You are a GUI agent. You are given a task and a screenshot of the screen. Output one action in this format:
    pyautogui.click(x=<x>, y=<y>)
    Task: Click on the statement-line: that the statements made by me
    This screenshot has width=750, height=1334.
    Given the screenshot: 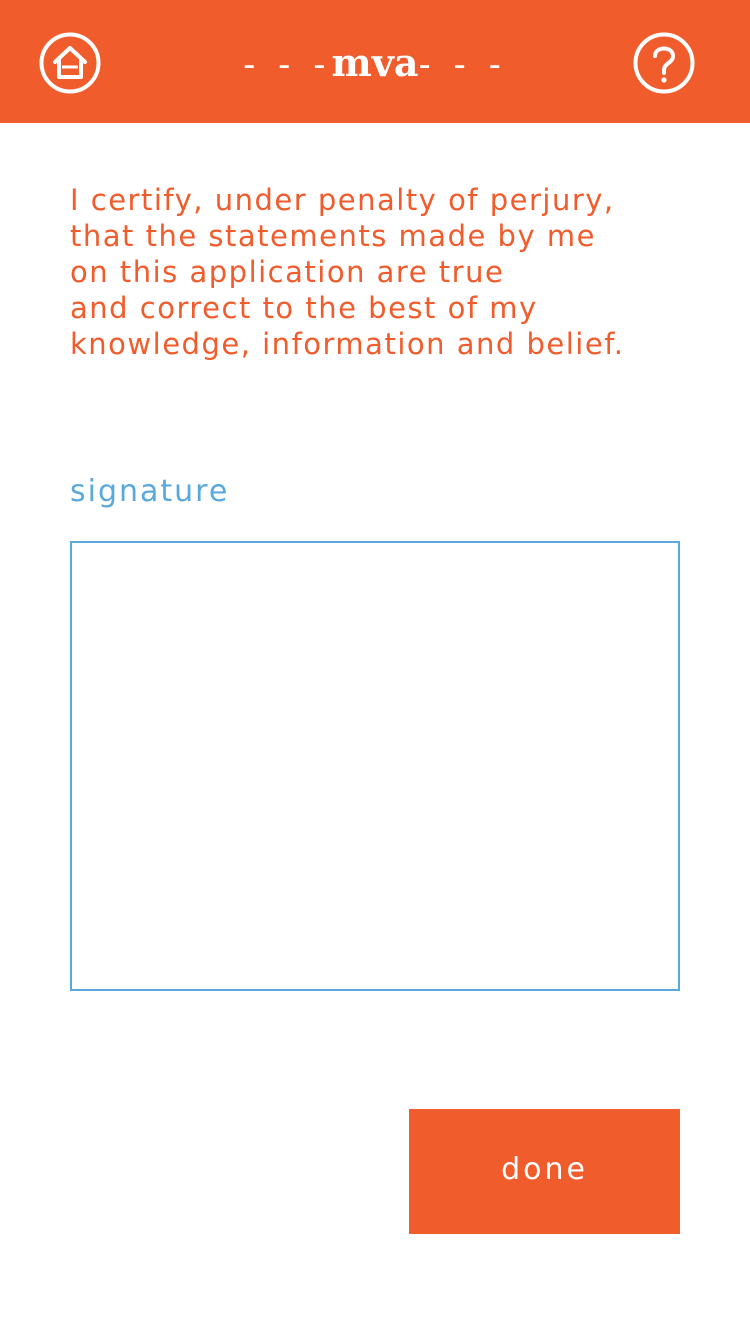 What is the action you would take?
    pyautogui.click(x=333, y=236)
    